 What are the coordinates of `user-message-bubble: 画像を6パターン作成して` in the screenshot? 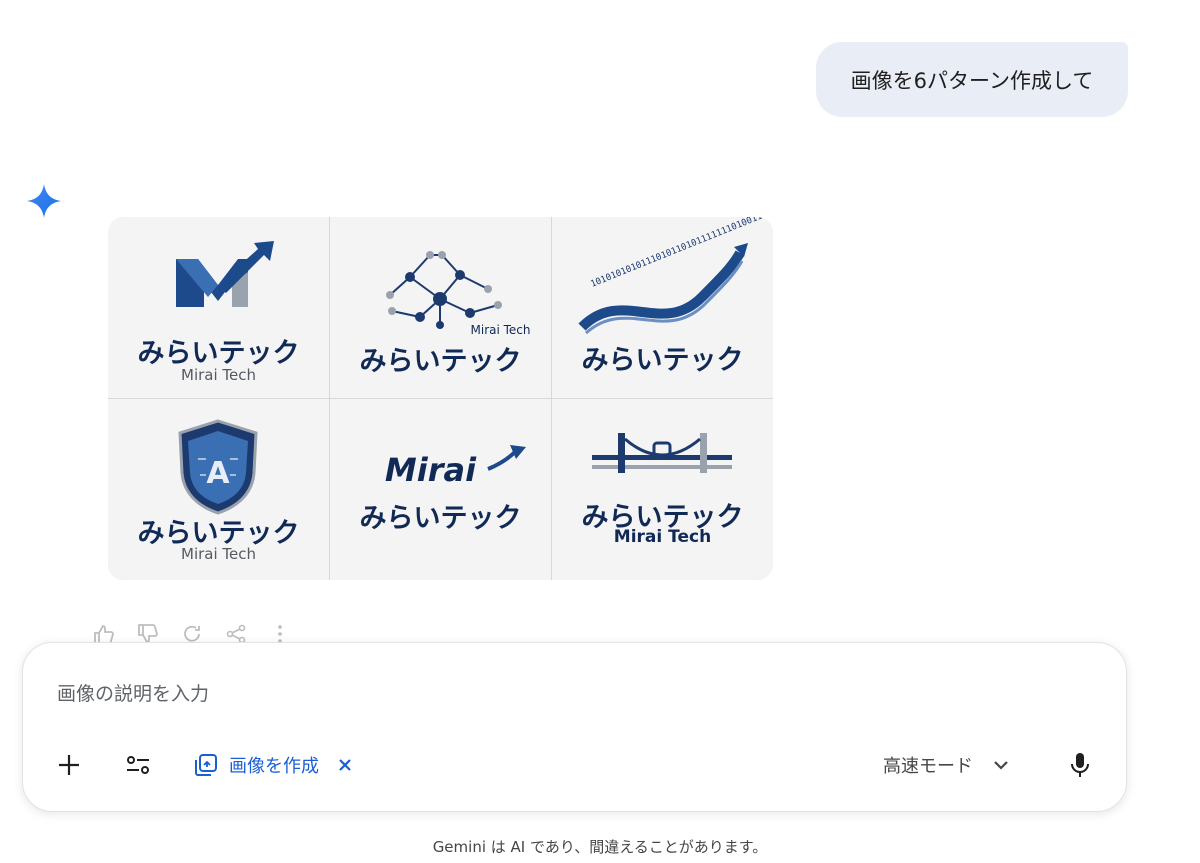 It's located at (972, 79).